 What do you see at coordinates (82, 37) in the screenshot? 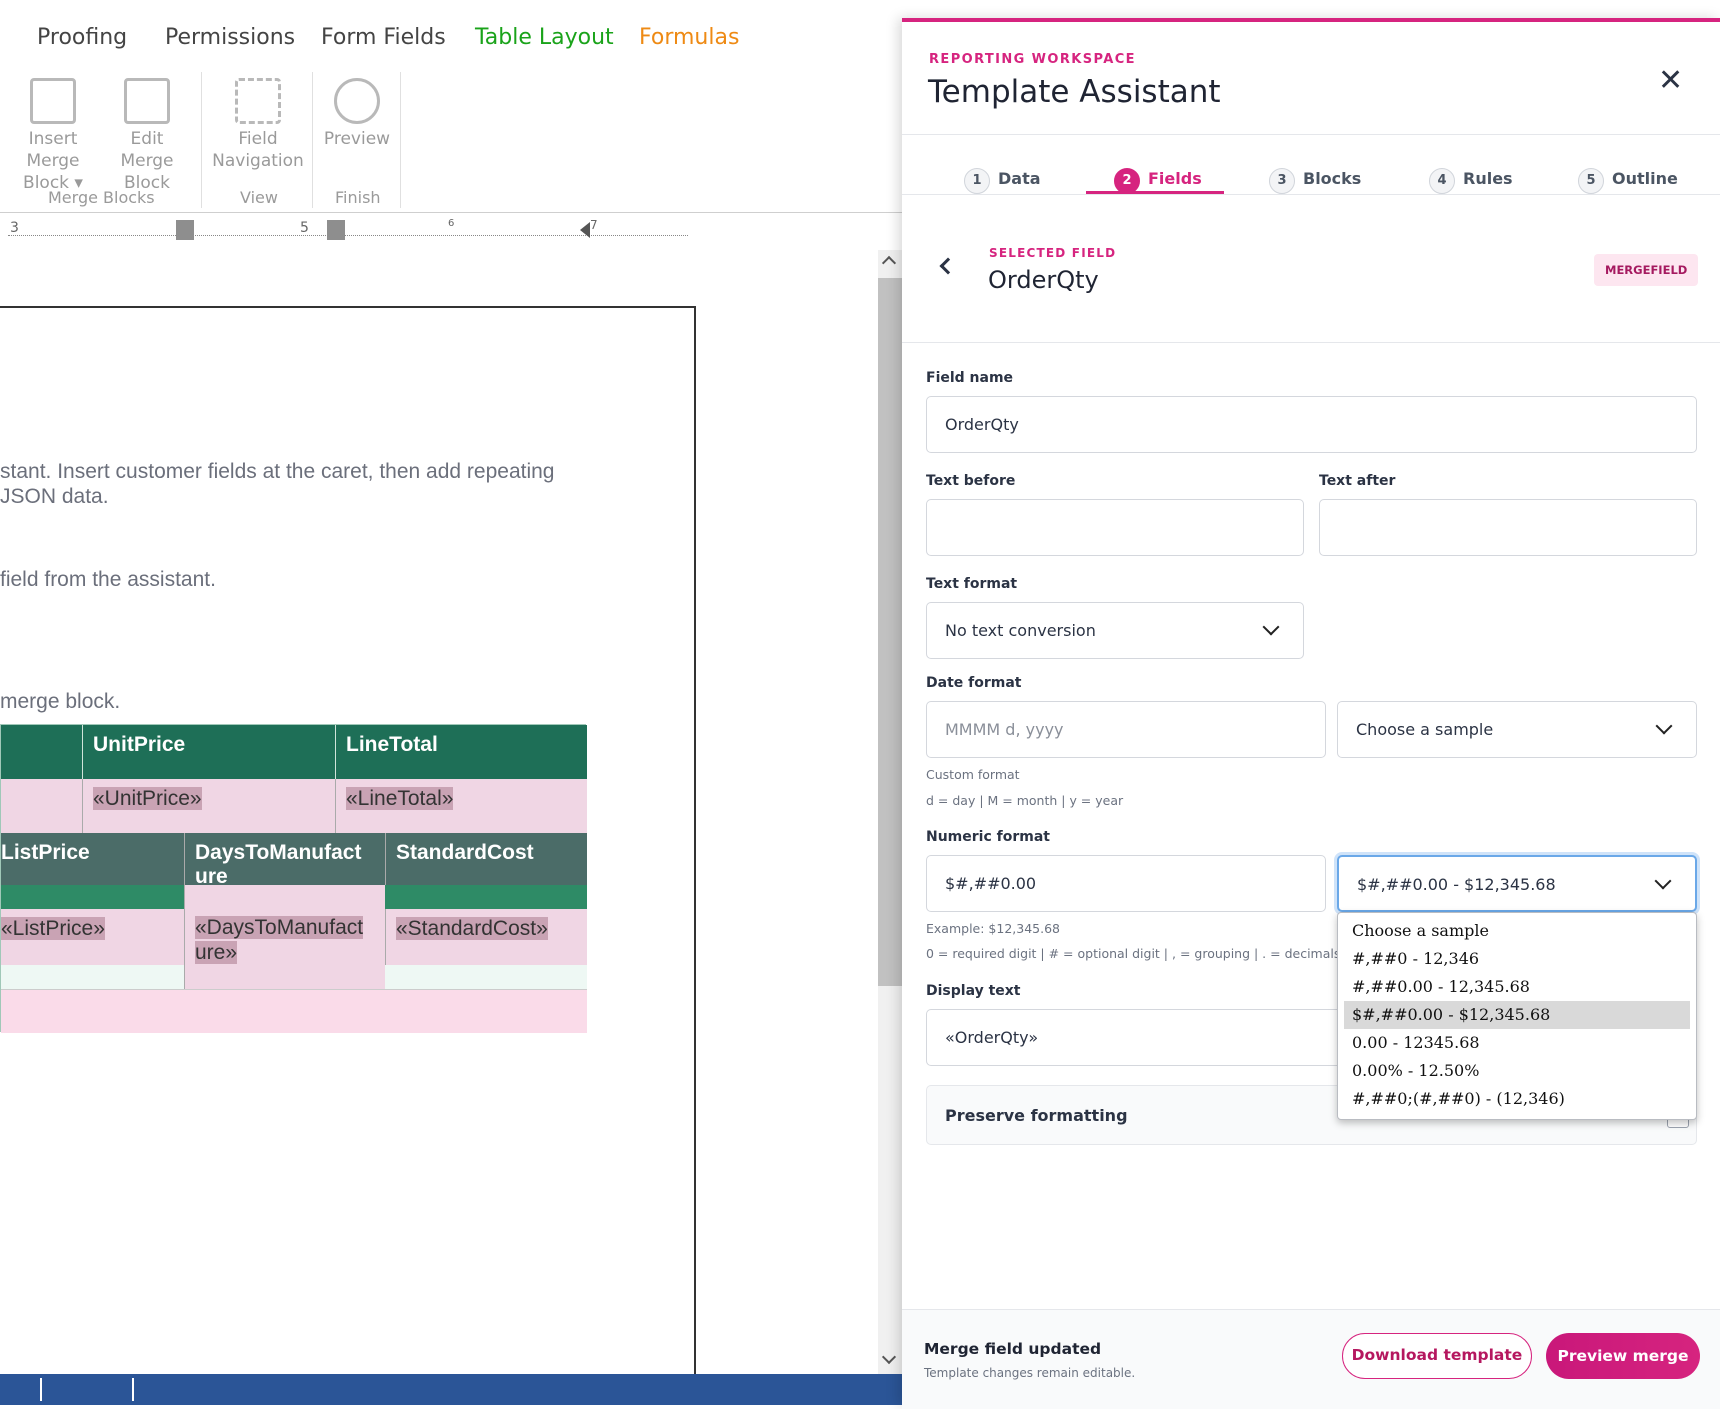
I see `tab-proofing: Proofing` at bounding box center [82, 37].